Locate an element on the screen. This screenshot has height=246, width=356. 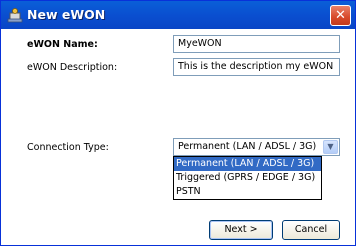
close-button: ✕ is located at coordinates (340, 15).